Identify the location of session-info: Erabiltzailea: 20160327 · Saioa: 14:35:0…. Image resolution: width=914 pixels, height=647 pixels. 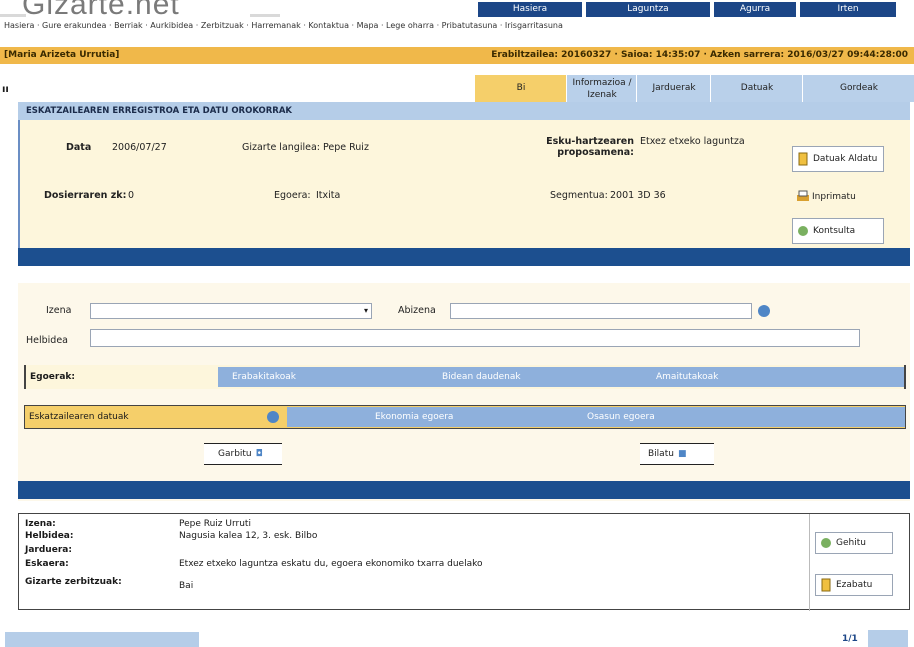
(699, 55).